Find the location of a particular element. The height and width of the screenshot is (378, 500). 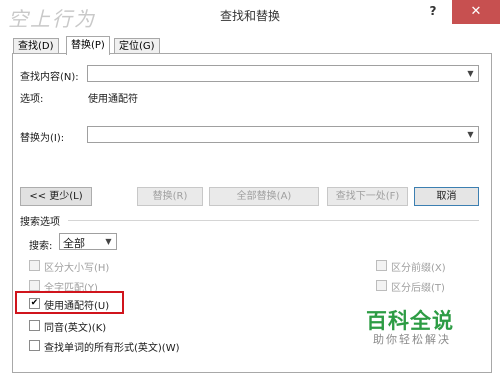

close-button: ✕ is located at coordinates (476, 12).